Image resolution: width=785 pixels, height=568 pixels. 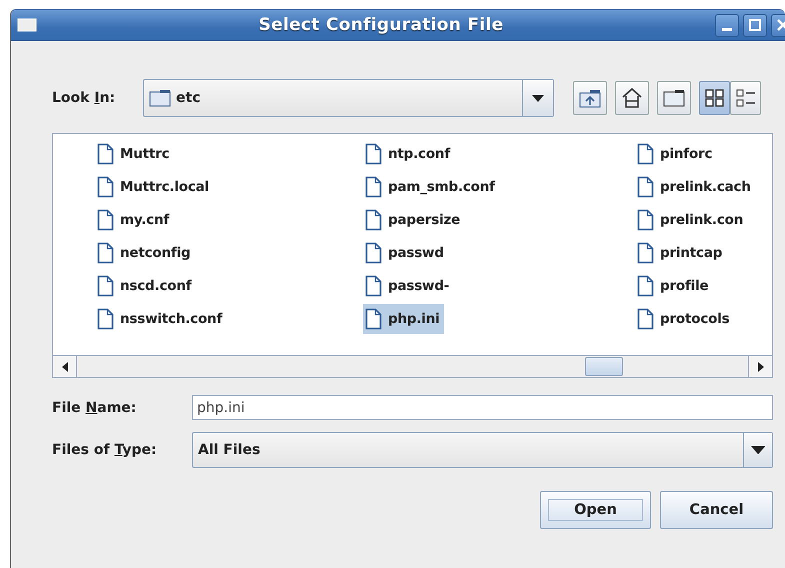 What do you see at coordinates (348, 98) in the screenshot?
I see `look-in-dropdown: etc` at bounding box center [348, 98].